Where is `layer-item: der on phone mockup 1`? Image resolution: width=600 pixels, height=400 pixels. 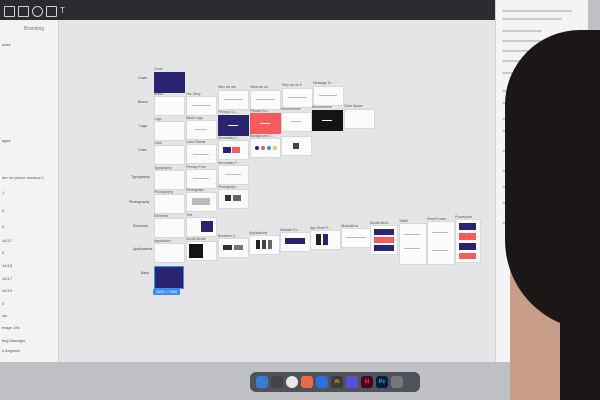
layer-item: der on phone mockup 1 is located at coordinates (23, 177).